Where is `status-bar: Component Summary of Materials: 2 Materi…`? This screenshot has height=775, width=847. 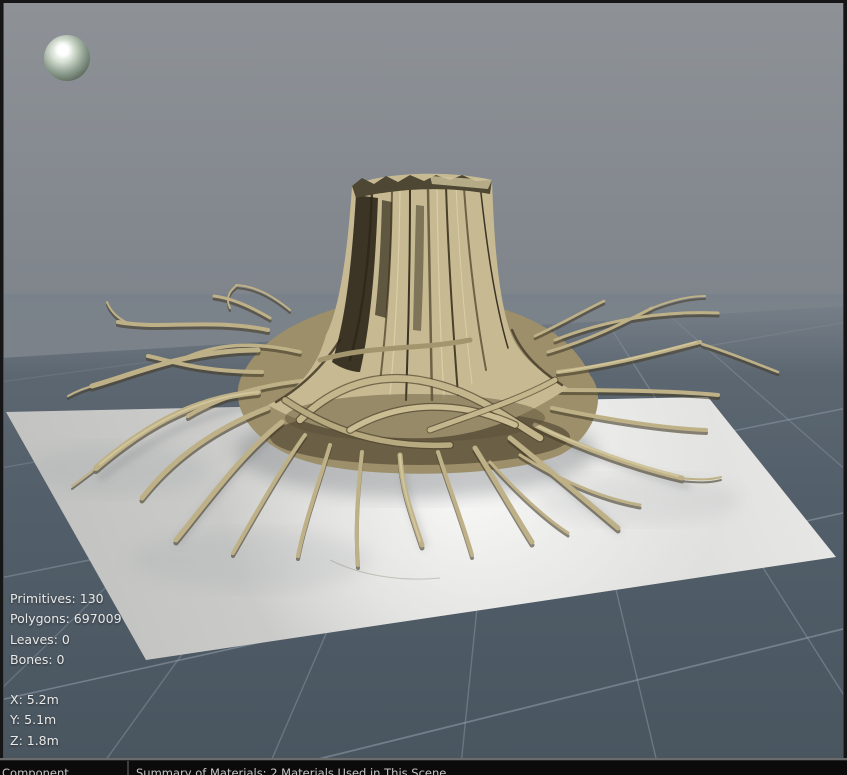
status-bar: Component Summary of Materials: 2 Materi… is located at coordinates (423, 768).